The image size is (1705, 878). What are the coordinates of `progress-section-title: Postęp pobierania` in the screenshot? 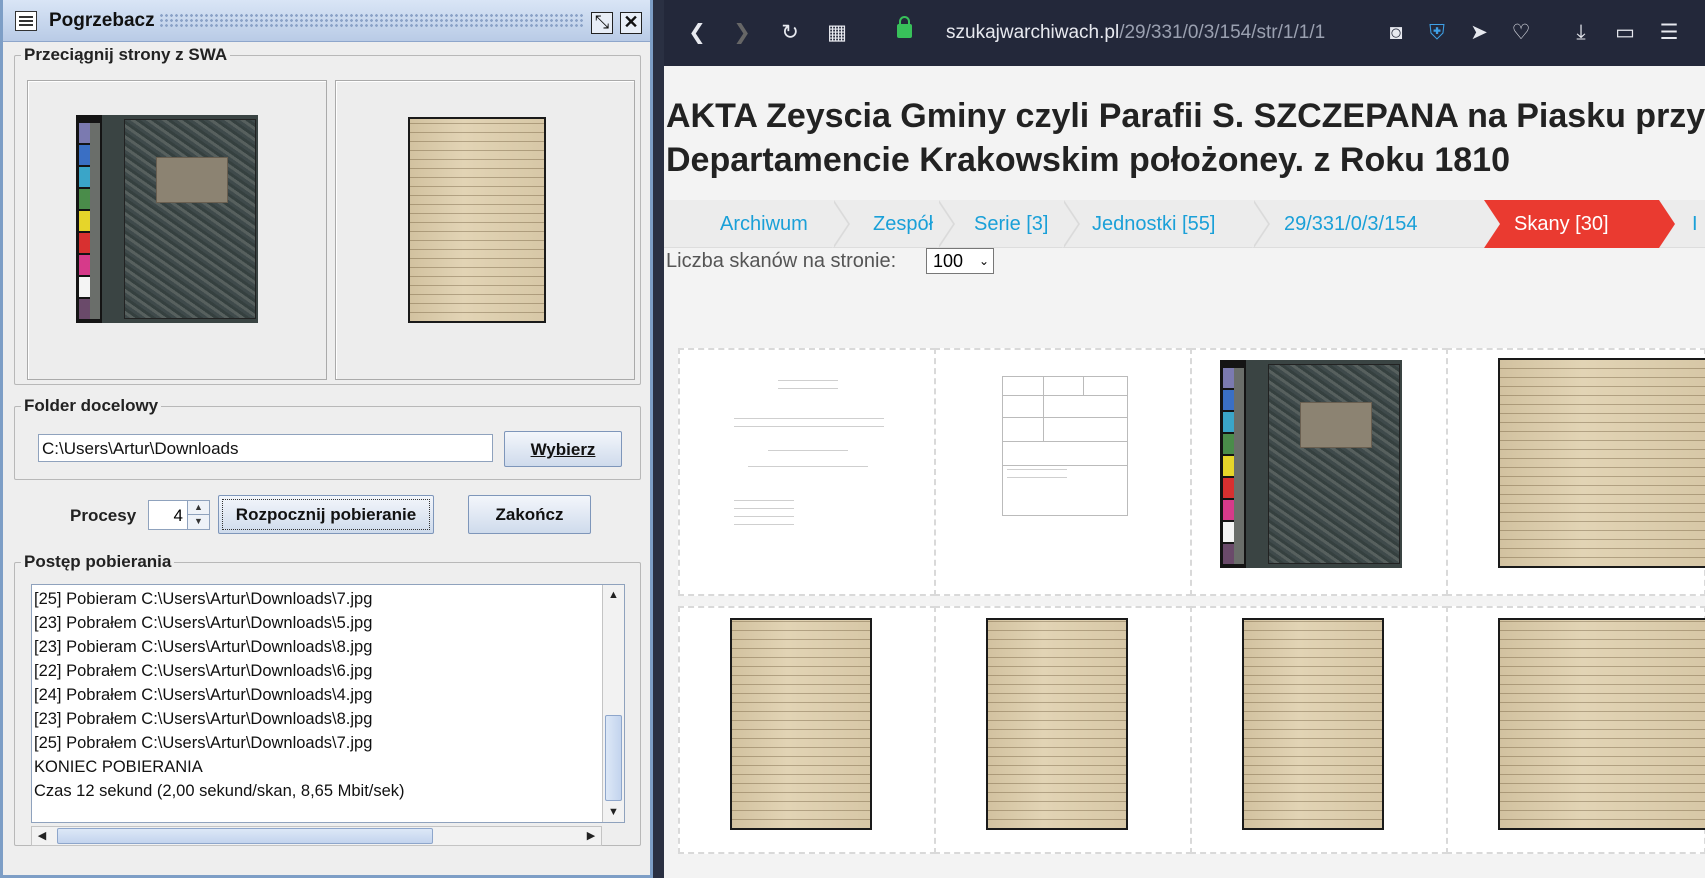 It's located at (98, 561).